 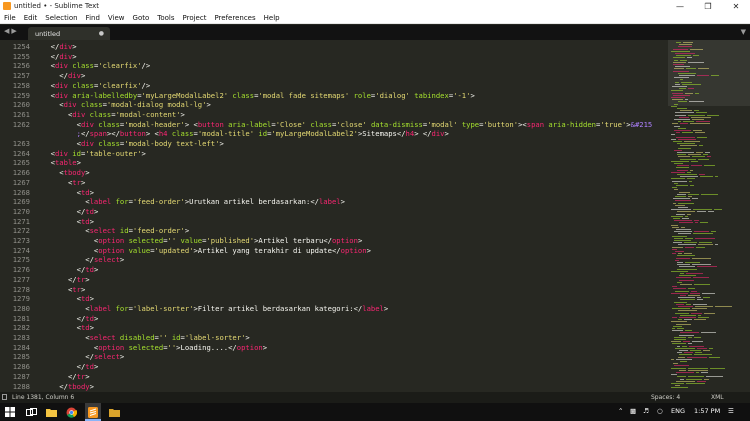 What do you see at coordinates (114, 412) in the screenshot?
I see `explorer-folder-icon` at bounding box center [114, 412].